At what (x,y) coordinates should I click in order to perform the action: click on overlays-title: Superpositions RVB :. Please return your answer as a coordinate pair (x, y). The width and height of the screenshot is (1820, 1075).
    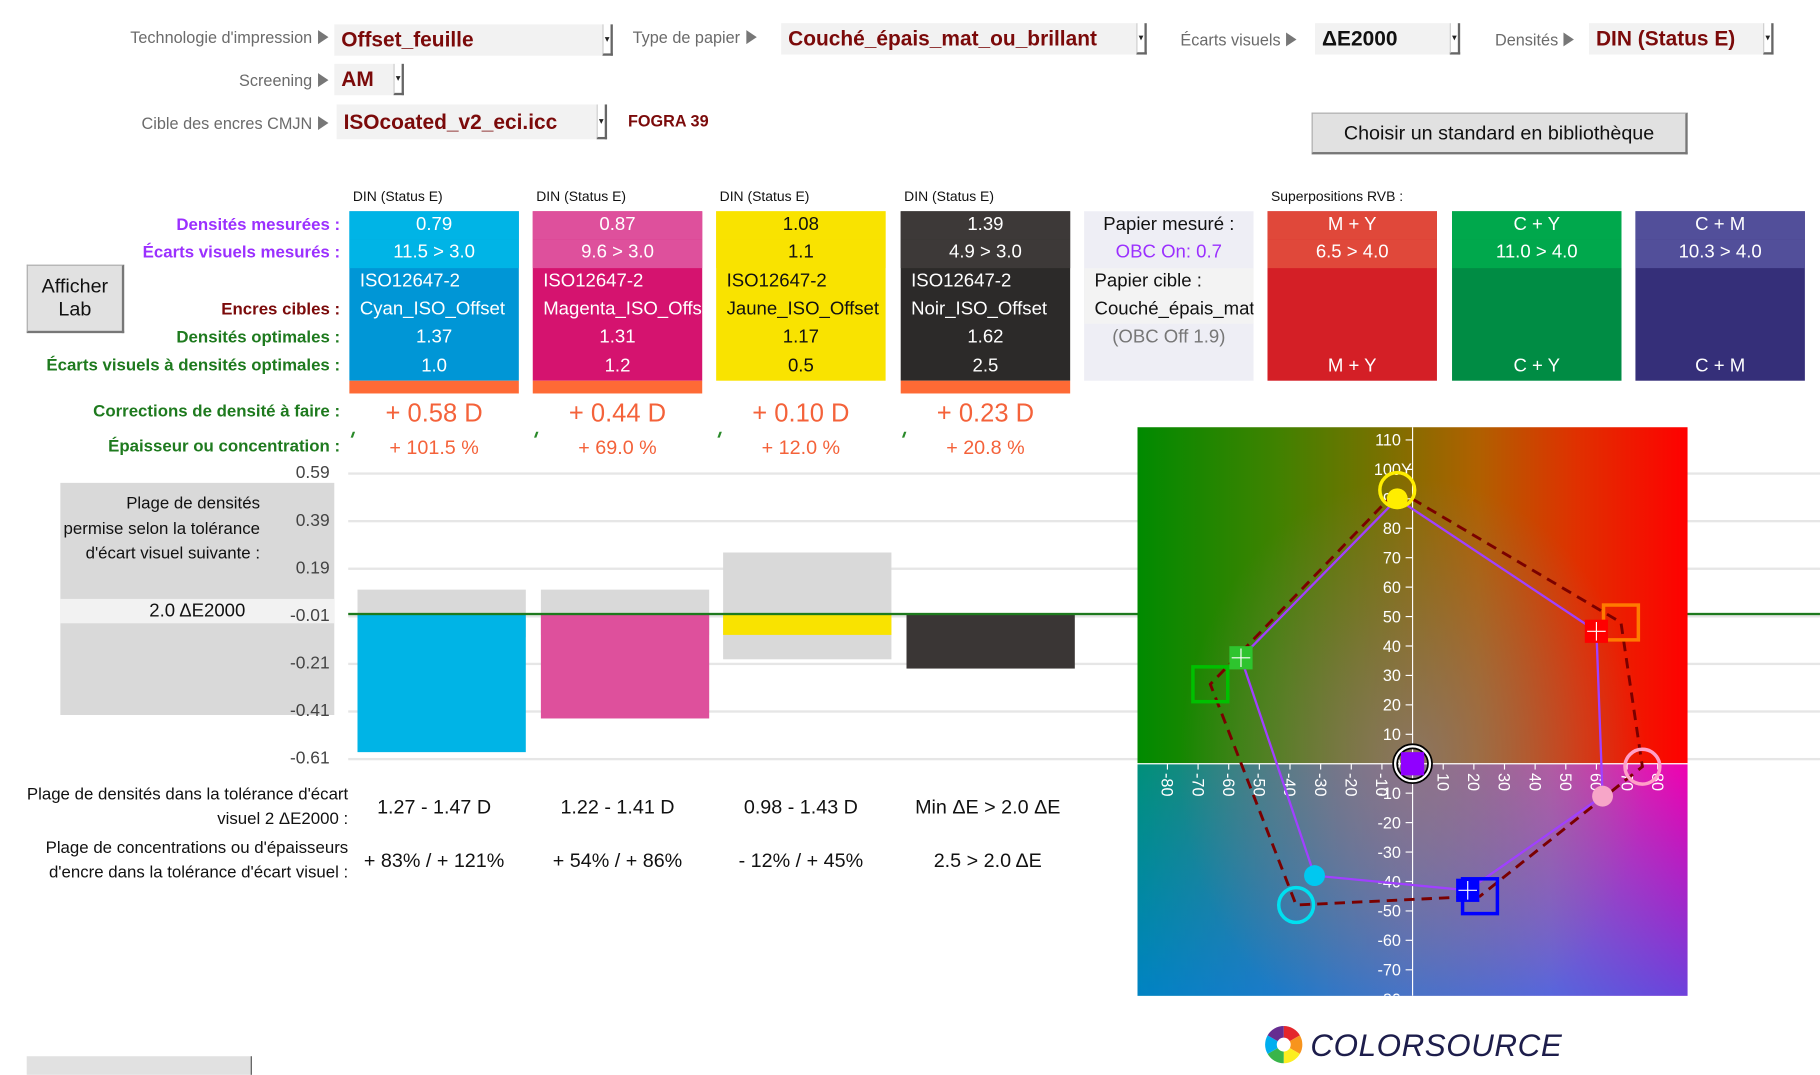
    Looking at the image, I should click on (1337, 196).